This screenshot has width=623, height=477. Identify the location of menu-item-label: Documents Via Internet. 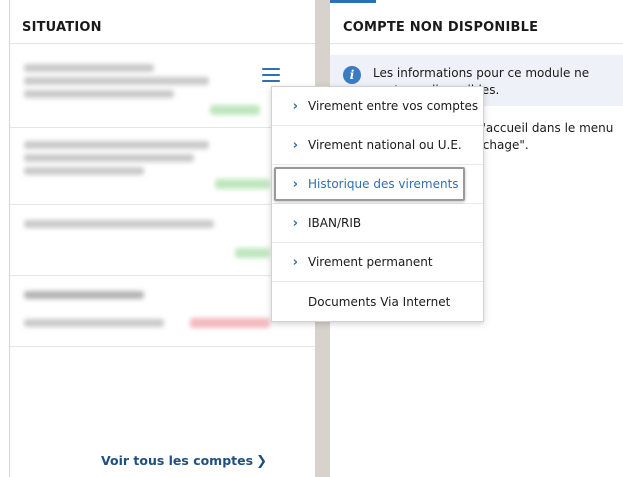
(379, 301).